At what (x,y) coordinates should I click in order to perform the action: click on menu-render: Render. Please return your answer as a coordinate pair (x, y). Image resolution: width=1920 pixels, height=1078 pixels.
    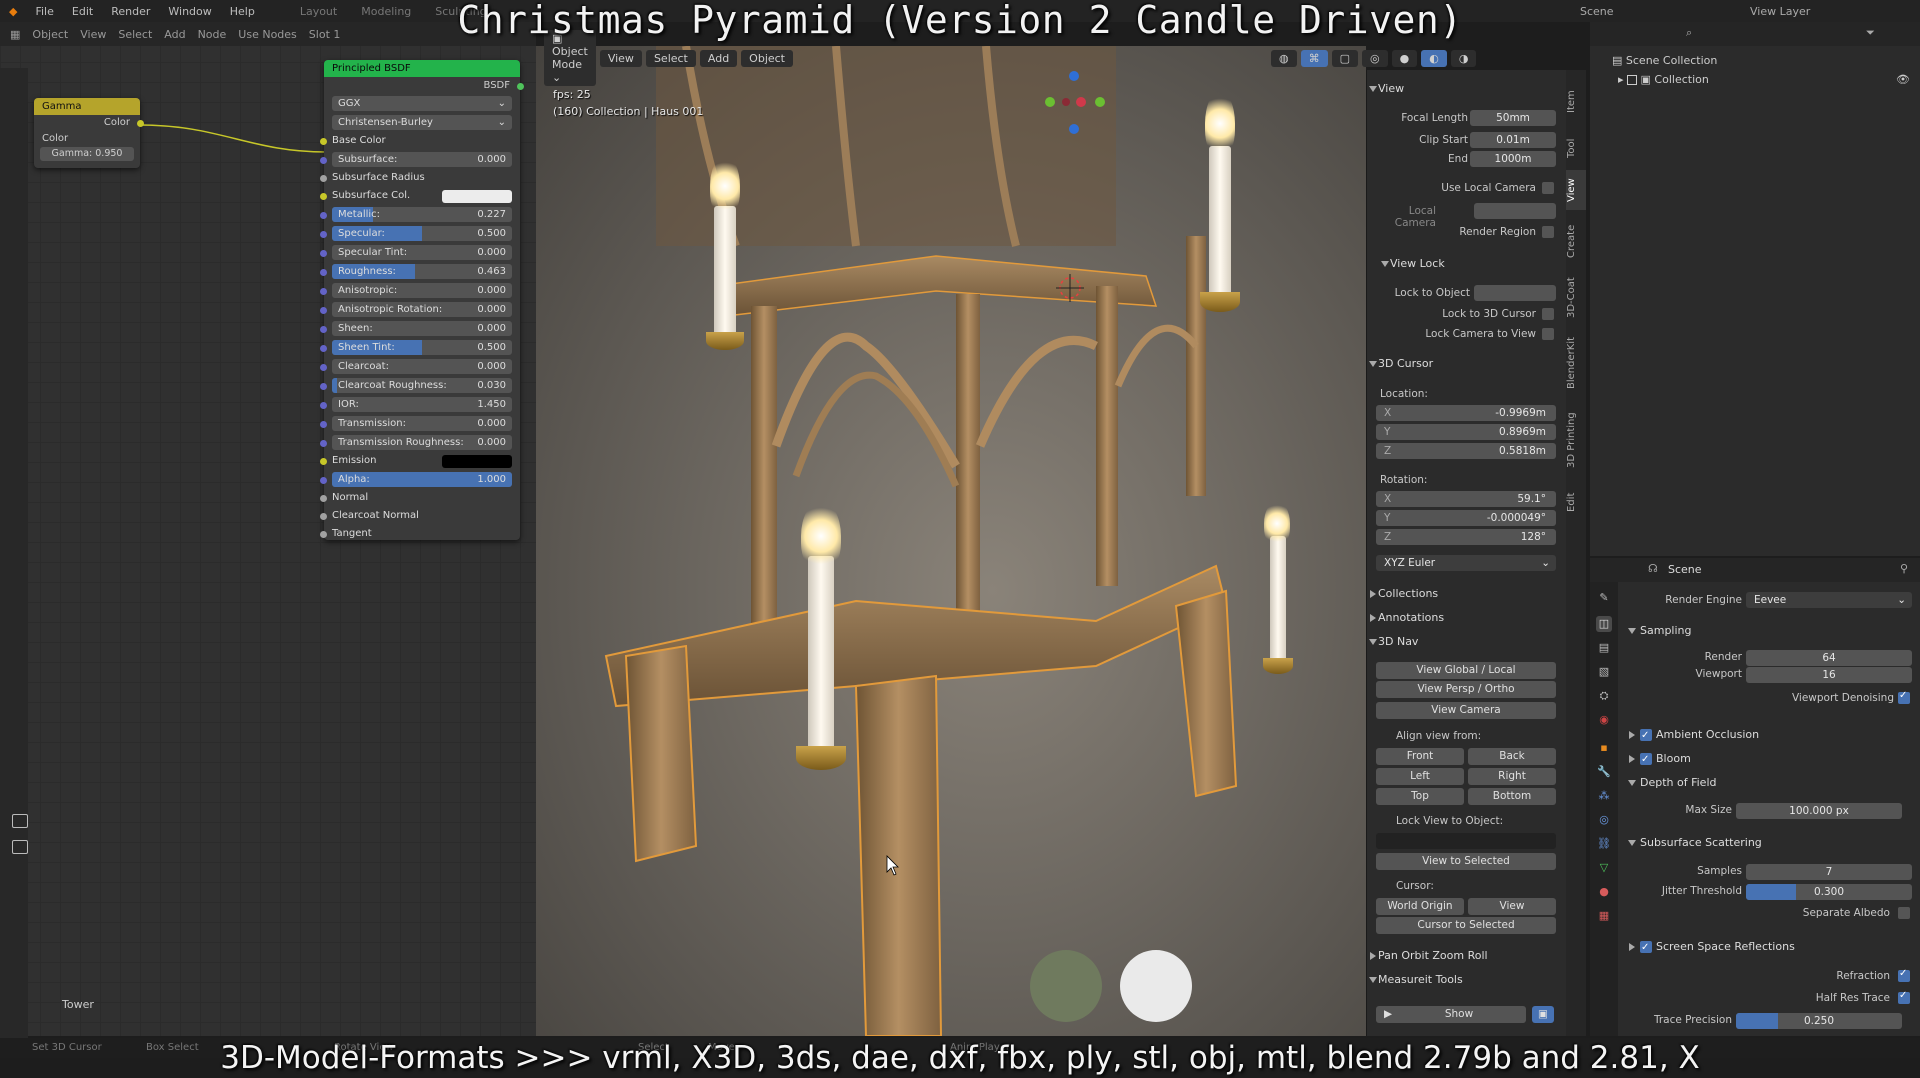
    Looking at the image, I should click on (130, 11).